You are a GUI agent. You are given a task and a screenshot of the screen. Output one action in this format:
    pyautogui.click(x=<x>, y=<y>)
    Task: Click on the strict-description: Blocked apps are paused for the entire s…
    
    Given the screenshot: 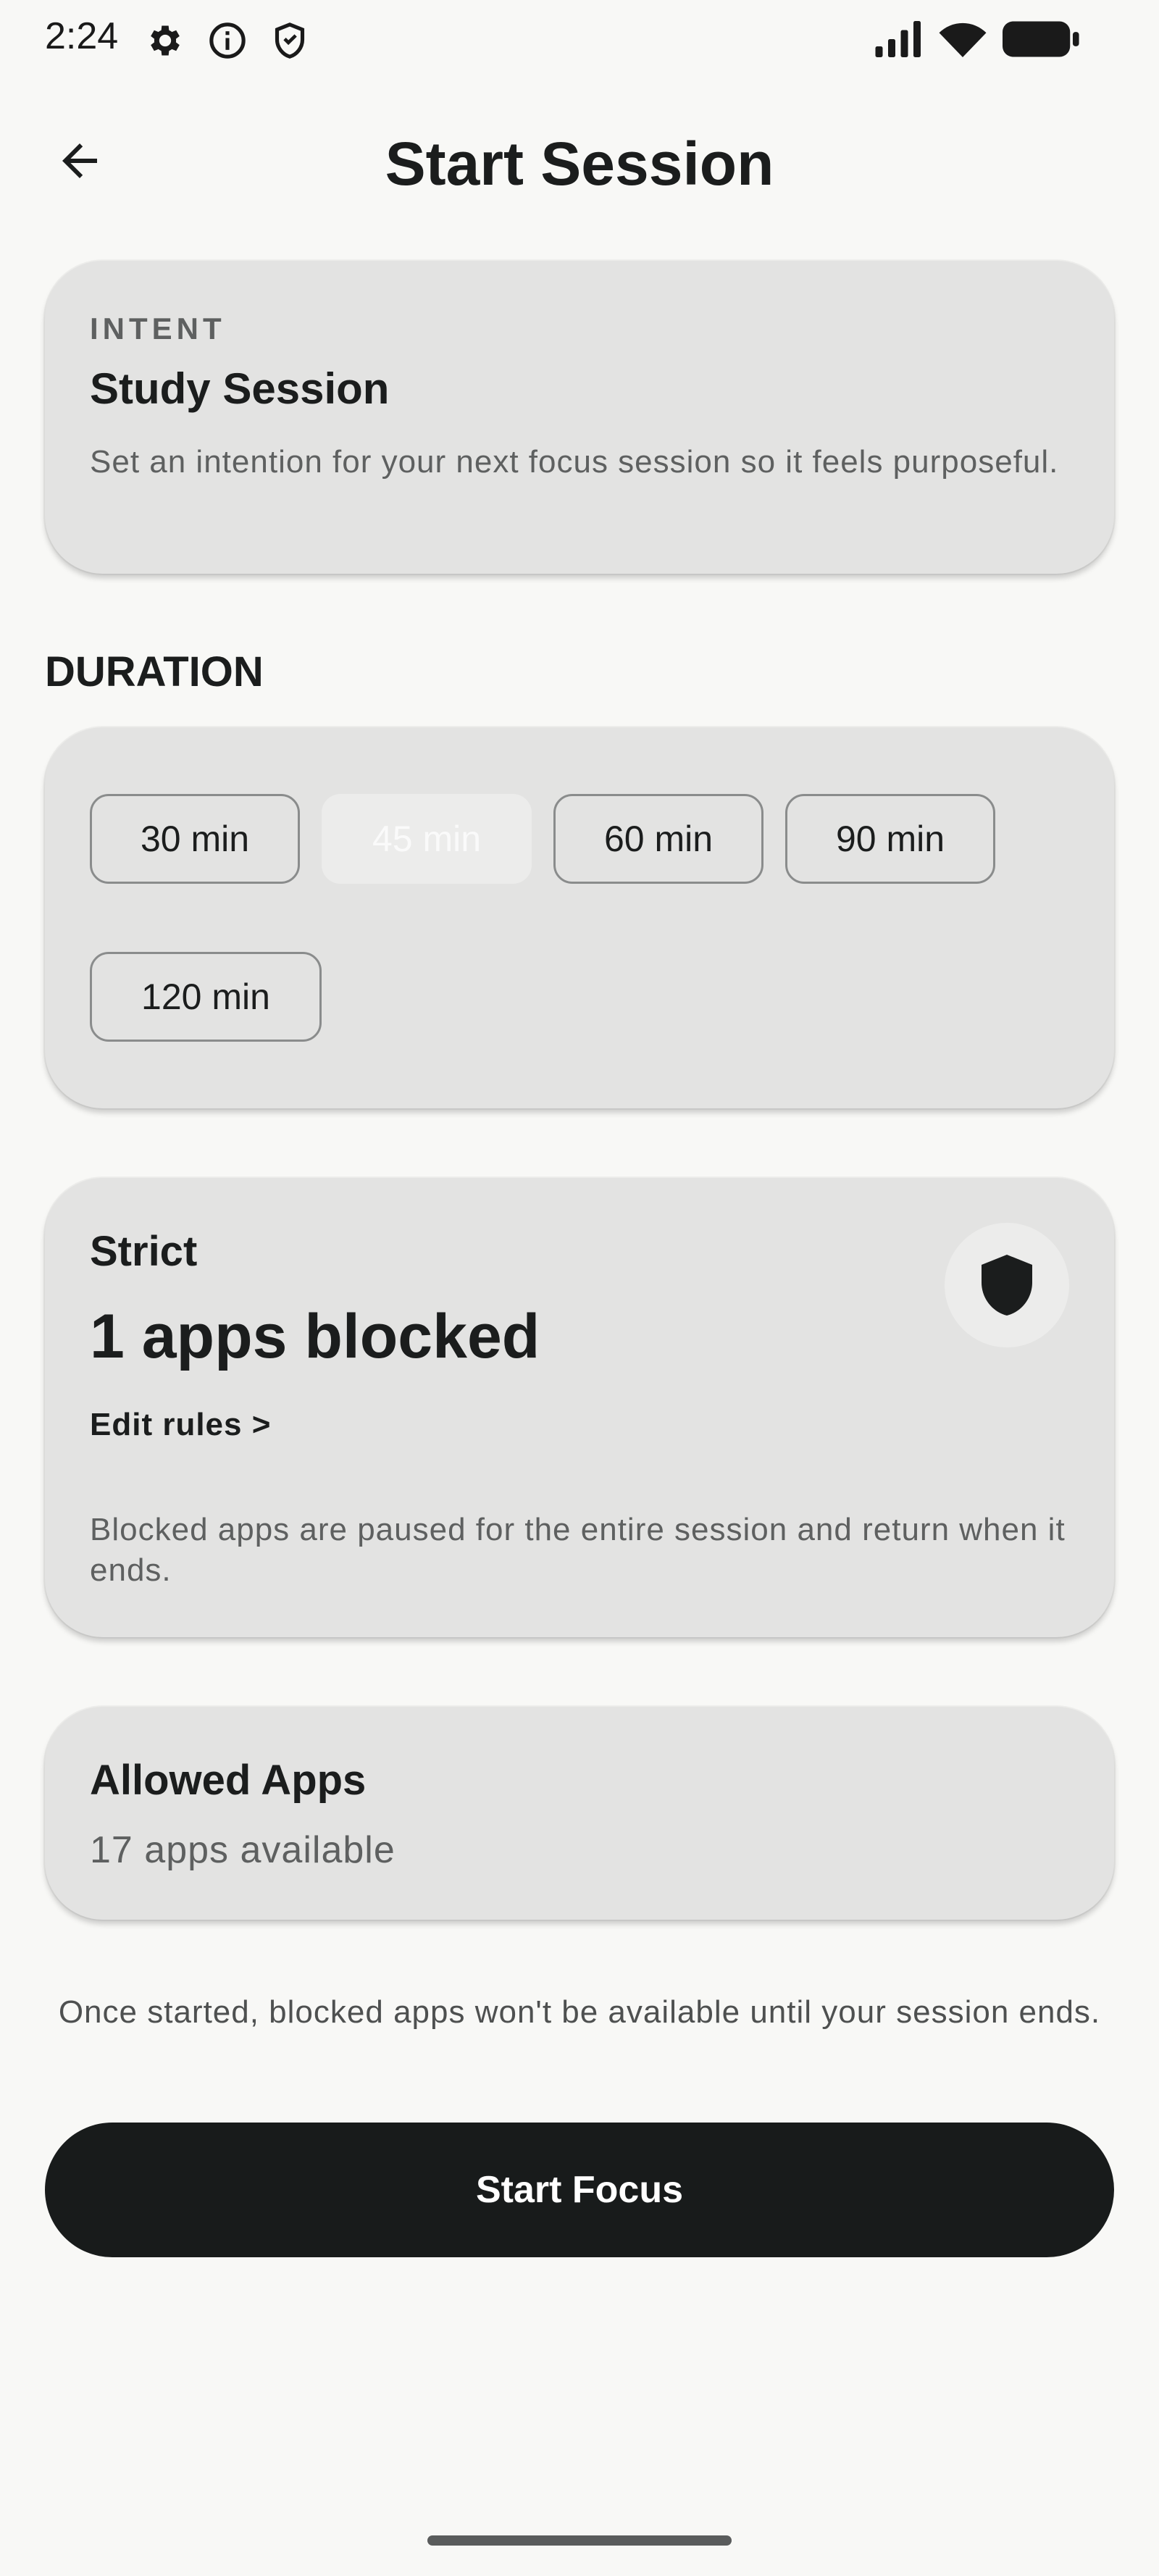 What is the action you would take?
    pyautogui.click(x=578, y=1550)
    